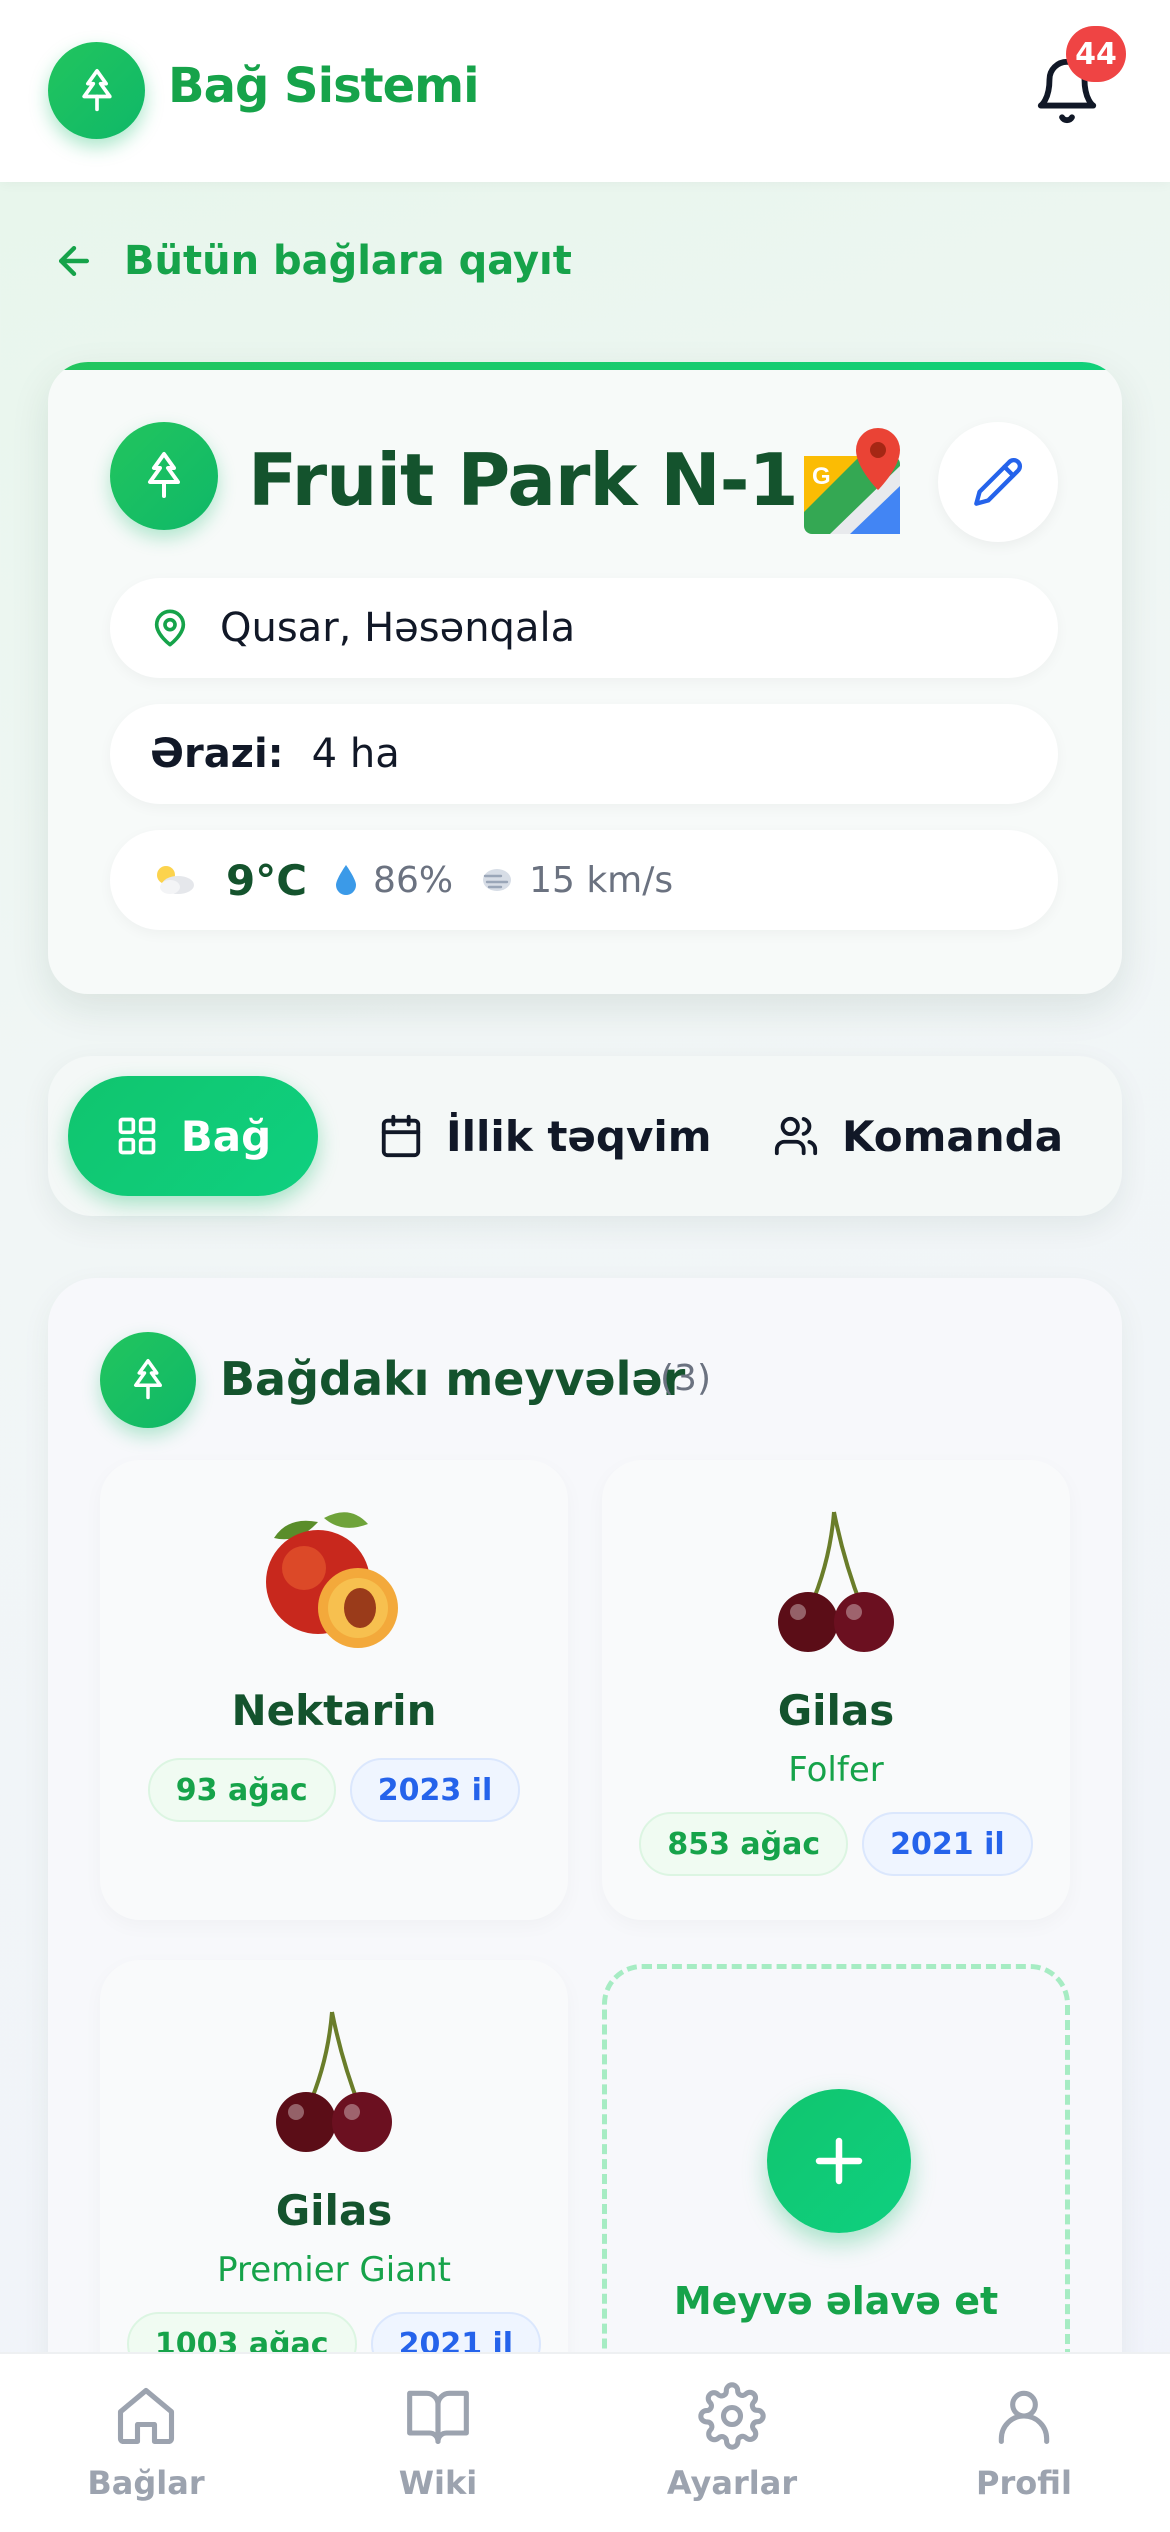  Describe the element at coordinates (585, 91) in the screenshot. I see `app-header: Bağ Sistemi 44` at that location.